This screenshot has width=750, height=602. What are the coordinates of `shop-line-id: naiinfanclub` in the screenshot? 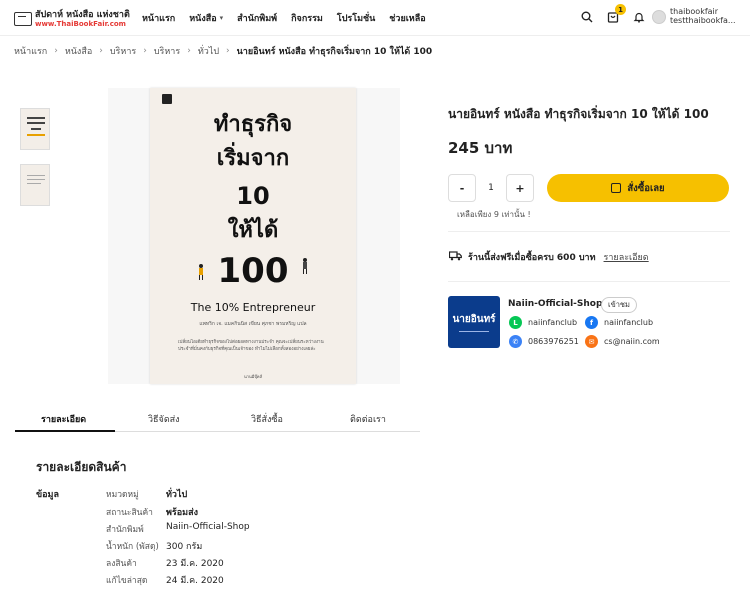 It's located at (553, 322).